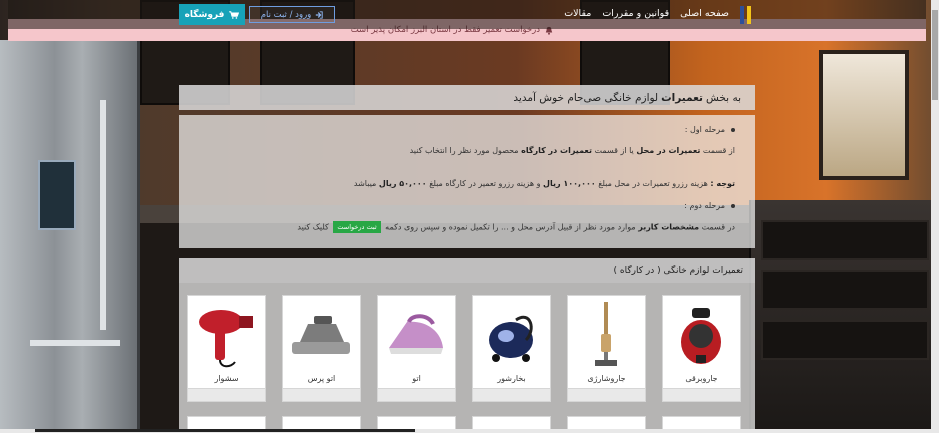 Image resolution: width=939 pixels, height=433 pixels. What do you see at coordinates (606, 334) in the screenshot?
I see `cordless-vacuum-icon` at bounding box center [606, 334].